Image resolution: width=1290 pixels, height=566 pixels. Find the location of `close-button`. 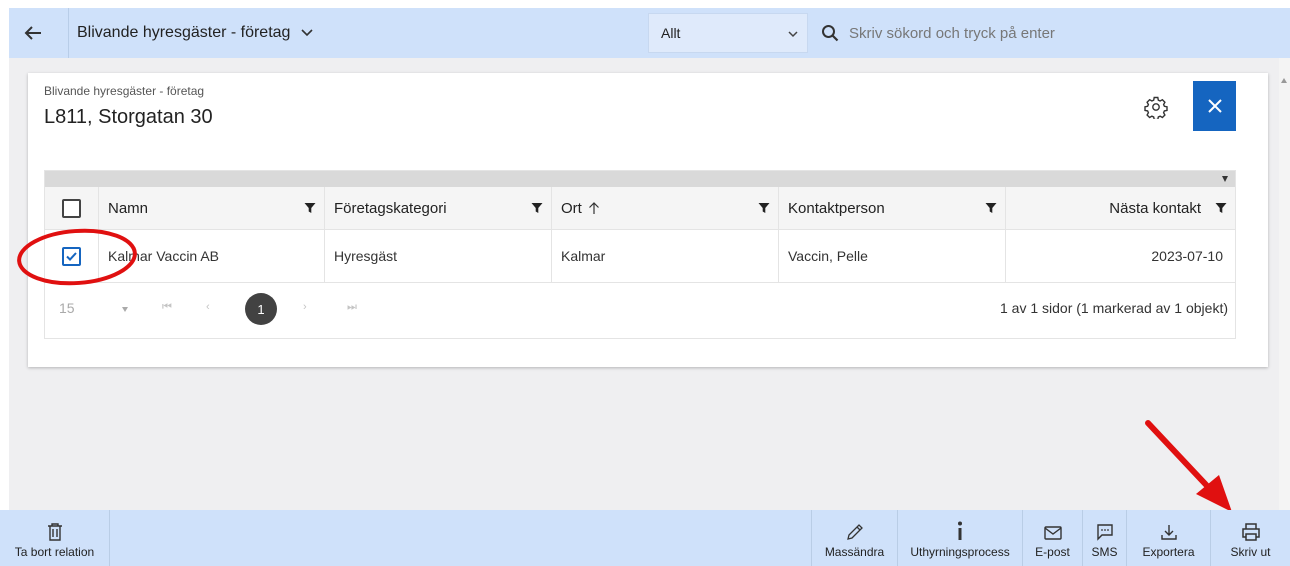

close-button is located at coordinates (1214, 106).